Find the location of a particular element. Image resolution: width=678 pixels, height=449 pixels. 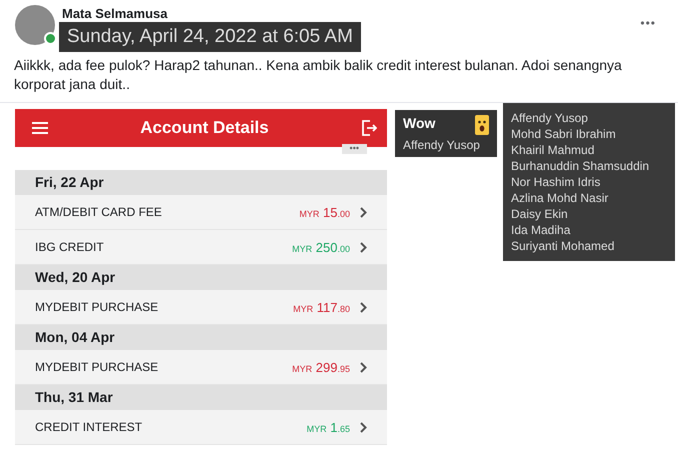

date-header: Mon, 04 Apr is located at coordinates (201, 337).